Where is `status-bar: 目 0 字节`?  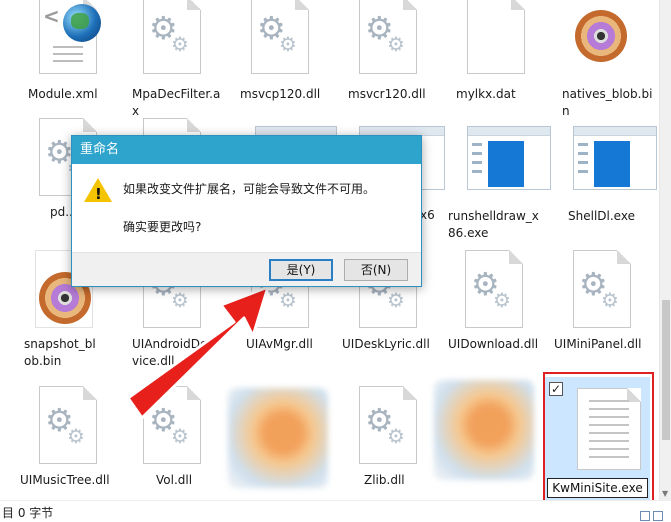
status-bar: 目 0 字节 is located at coordinates (335, 511).